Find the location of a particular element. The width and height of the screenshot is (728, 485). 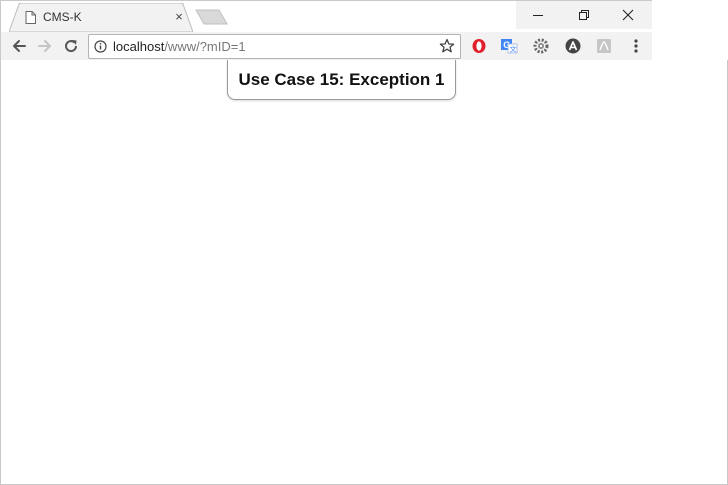

popup-title: Use Case 15: Exception 1 is located at coordinates (341, 79).